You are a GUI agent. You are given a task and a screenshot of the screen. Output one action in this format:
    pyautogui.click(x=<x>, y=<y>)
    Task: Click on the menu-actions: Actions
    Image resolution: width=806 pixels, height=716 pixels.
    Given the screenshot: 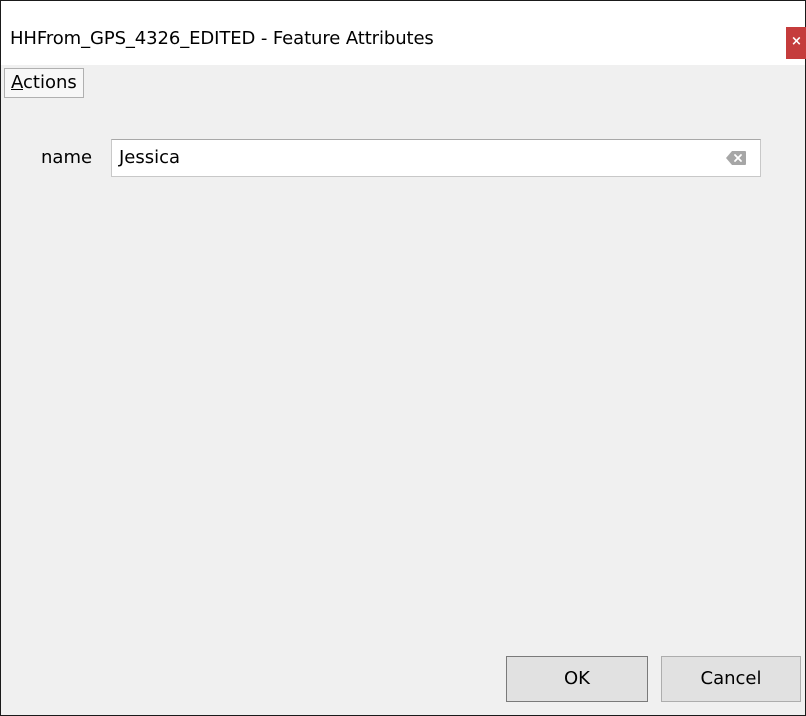 What is the action you would take?
    pyautogui.click(x=44, y=83)
    